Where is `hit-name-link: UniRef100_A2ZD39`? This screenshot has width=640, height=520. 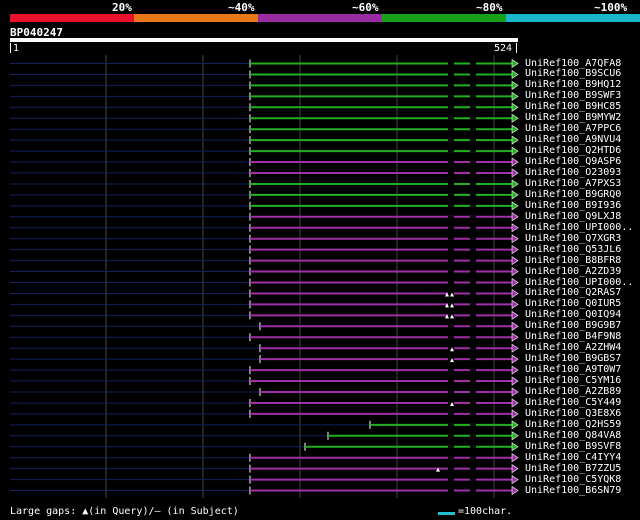
hit-name-link: UniRef100_A2ZD39 is located at coordinates (573, 271).